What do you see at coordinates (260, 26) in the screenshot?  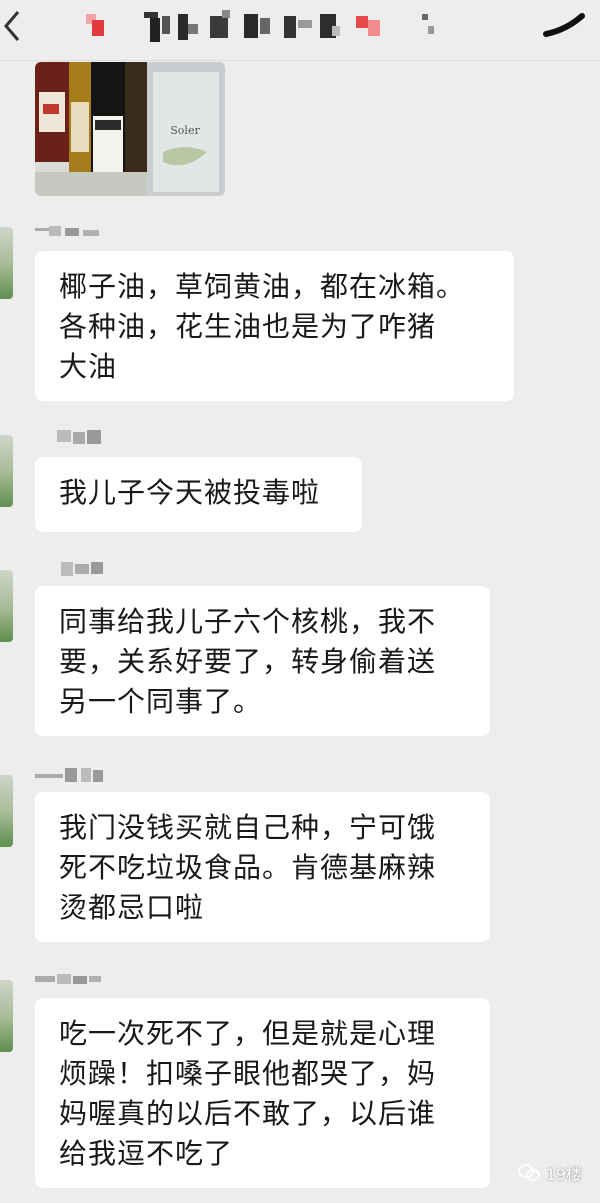 I see `chat-title-censored` at bounding box center [260, 26].